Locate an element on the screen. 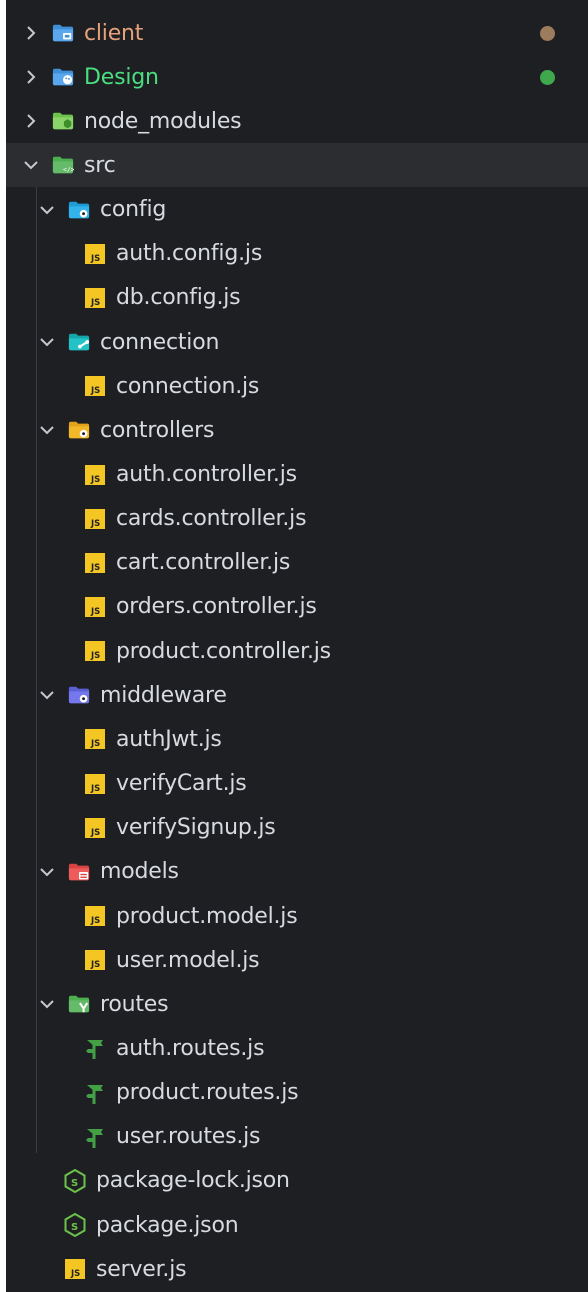 The width and height of the screenshot is (588, 1292). tree-folder-row: connection is located at coordinates (297, 342).